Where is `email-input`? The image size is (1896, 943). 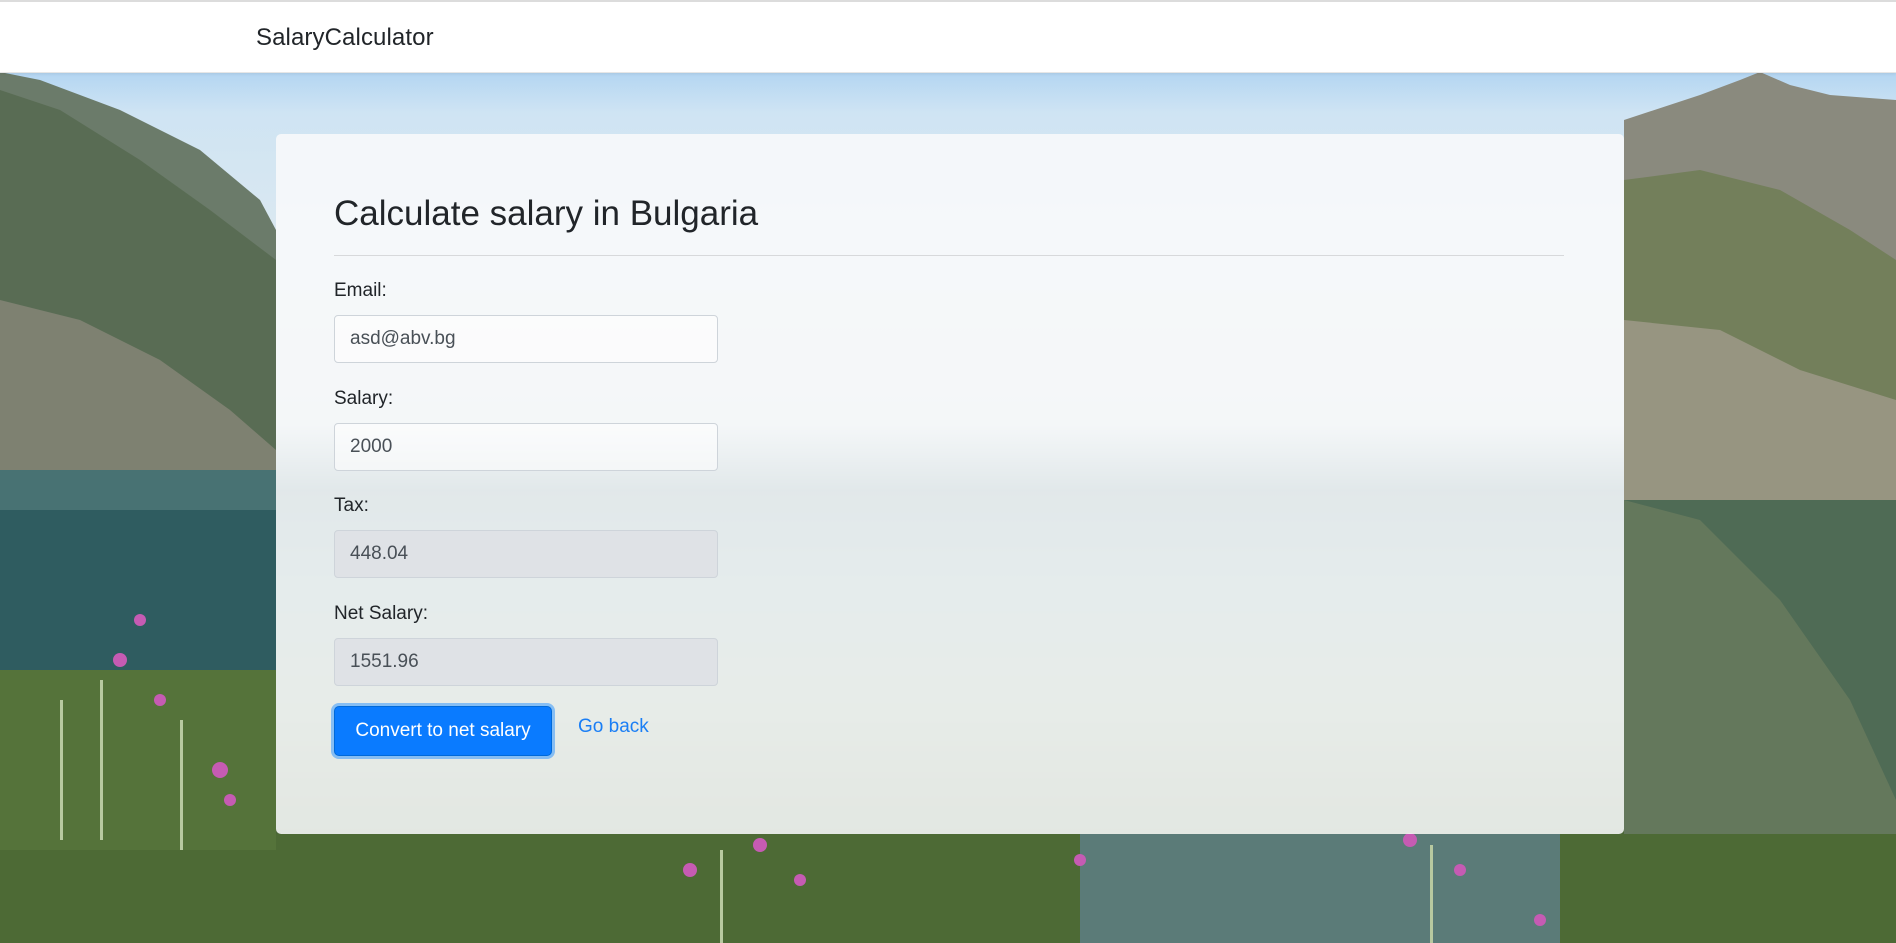 email-input is located at coordinates (526, 339).